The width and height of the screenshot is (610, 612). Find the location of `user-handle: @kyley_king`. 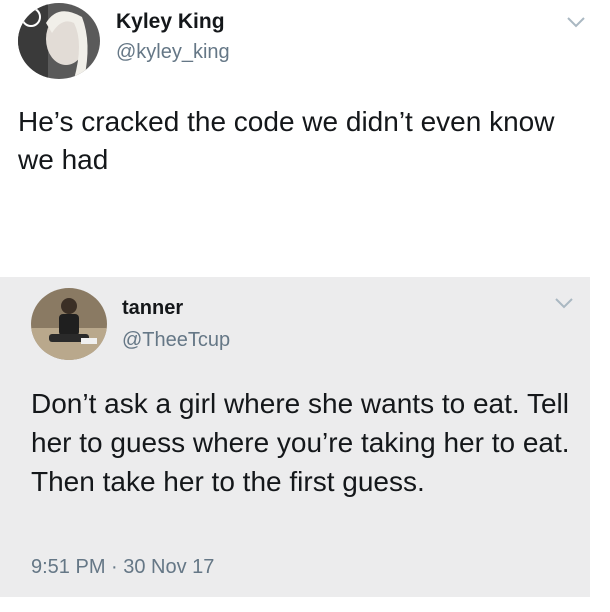

user-handle: @kyley_king is located at coordinates (173, 52).